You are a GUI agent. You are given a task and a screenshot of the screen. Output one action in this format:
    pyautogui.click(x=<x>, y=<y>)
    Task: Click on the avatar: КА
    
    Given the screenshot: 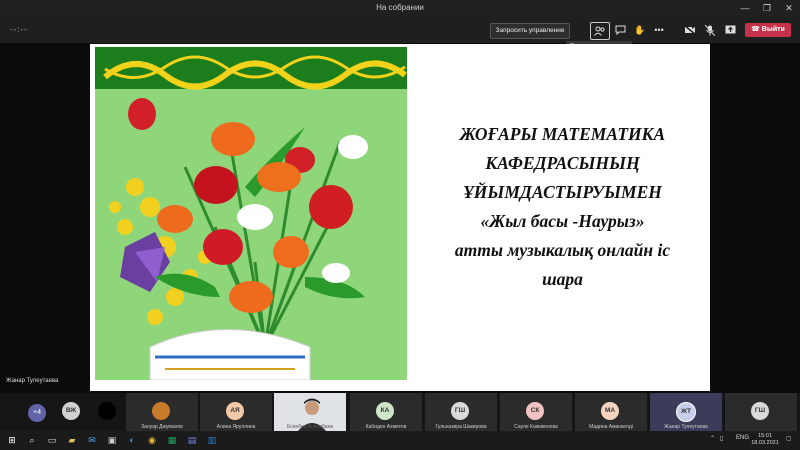 What is the action you would take?
    pyautogui.click(x=385, y=411)
    